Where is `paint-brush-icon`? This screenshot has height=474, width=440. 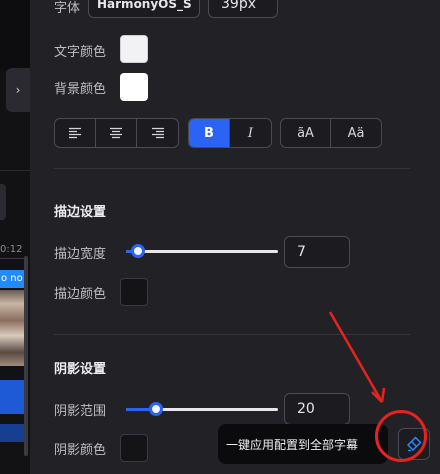 paint-brush-icon is located at coordinates (414, 444).